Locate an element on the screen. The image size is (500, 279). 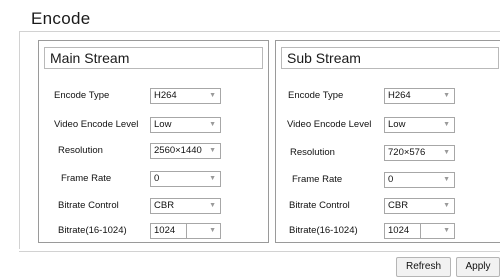
sub-encode-type-row: Encode Type H264 ▼ is located at coordinates (388, 97).